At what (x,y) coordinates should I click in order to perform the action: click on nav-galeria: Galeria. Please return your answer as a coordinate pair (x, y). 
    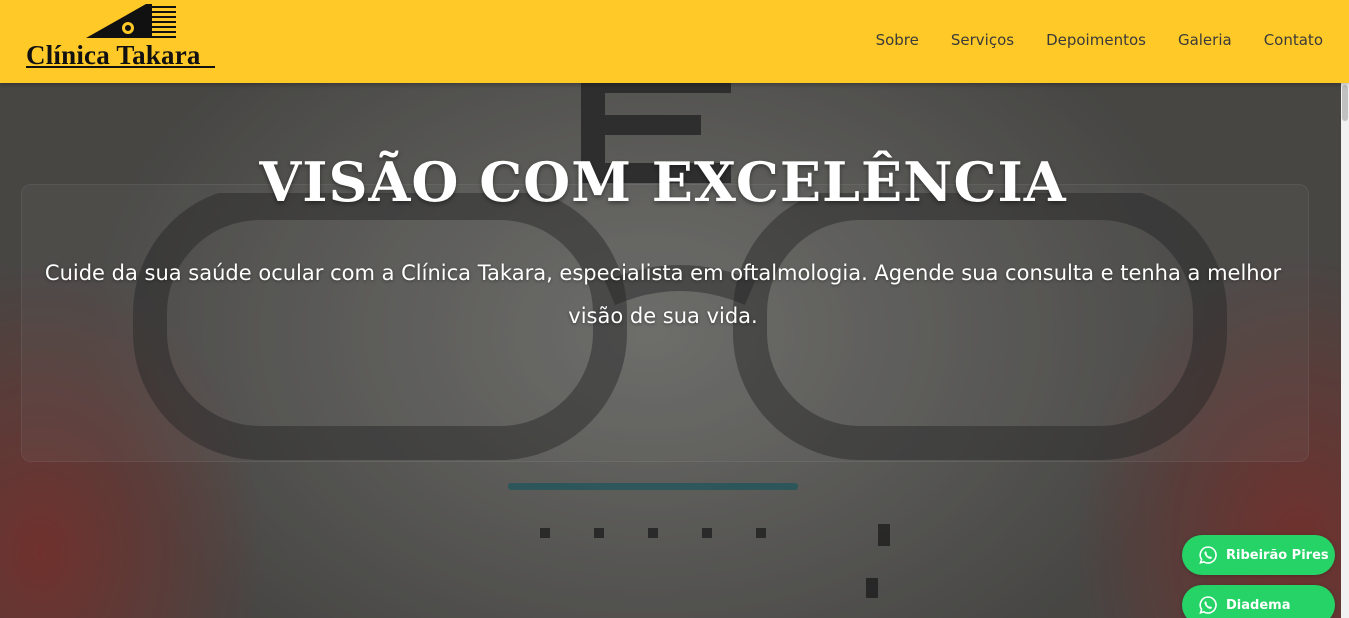
    Looking at the image, I should click on (1205, 40).